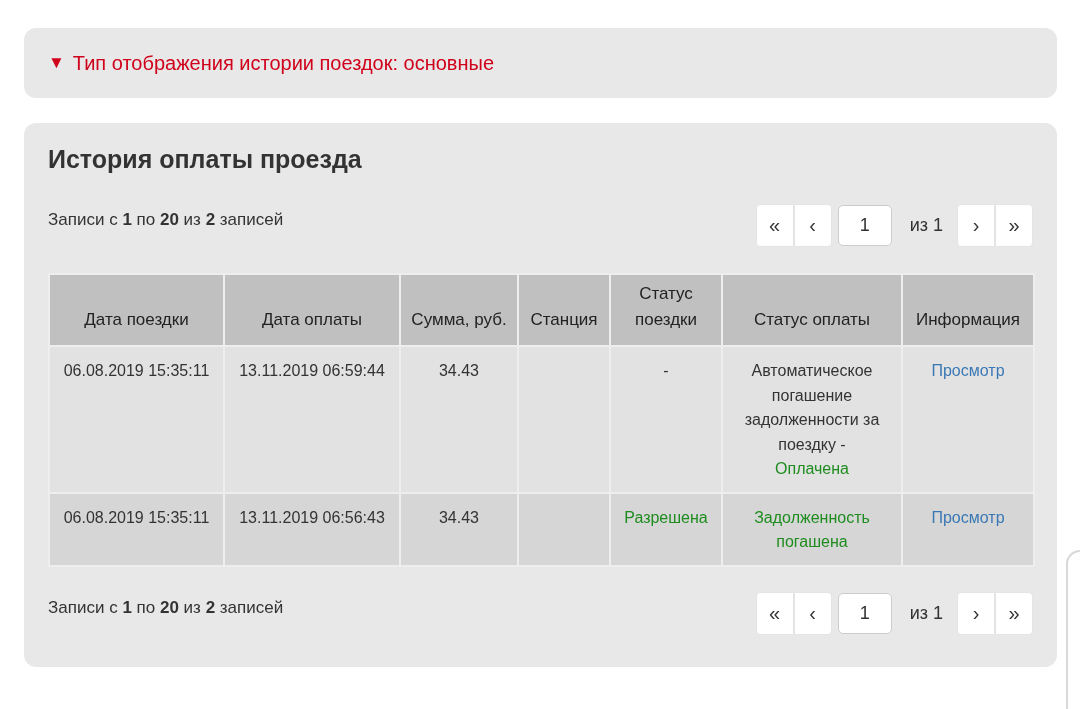 This screenshot has width=1080, height=709. I want to click on column-header: Дата поездки, so click(136, 310).